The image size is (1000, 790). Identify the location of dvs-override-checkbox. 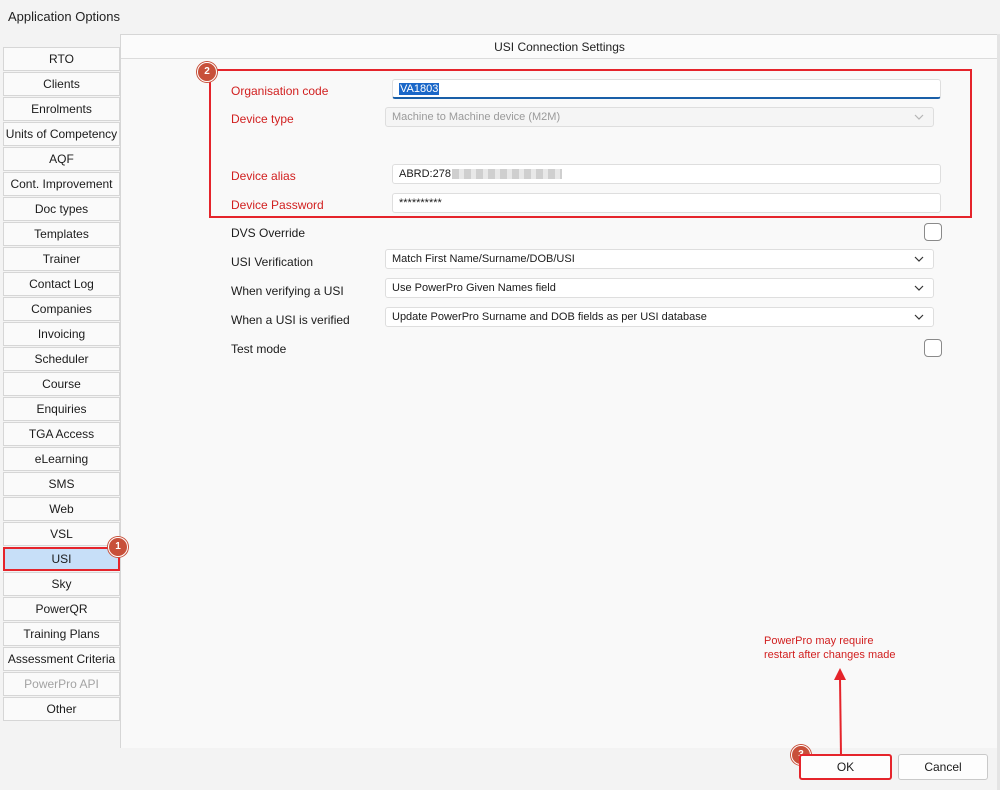
(933, 232).